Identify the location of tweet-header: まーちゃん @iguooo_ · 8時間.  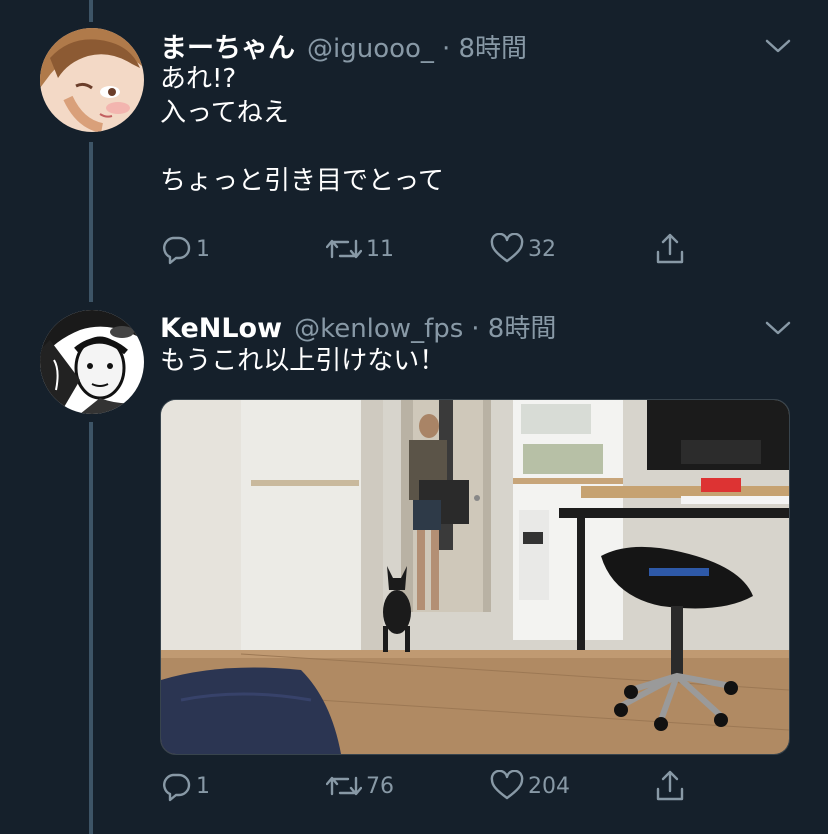
(343, 46).